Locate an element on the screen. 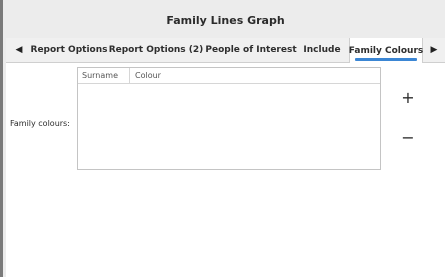 Image resolution: width=445 pixels, height=277 pixels. family-colours-label: Family colours: is located at coordinates (40, 123).